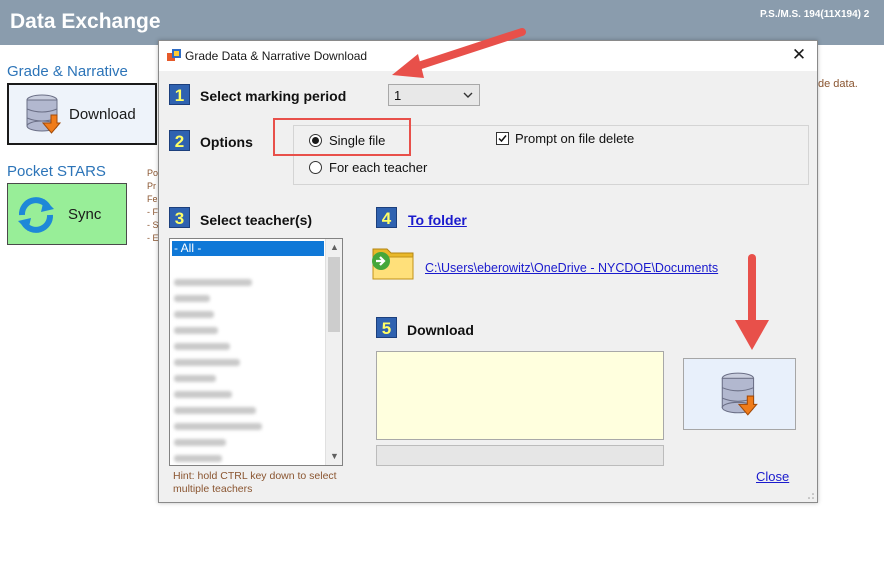 This screenshot has width=884, height=561. What do you see at coordinates (468, 95) in the screenshot?
I see `chevron-down-icon` at bounding box center [468, 95].